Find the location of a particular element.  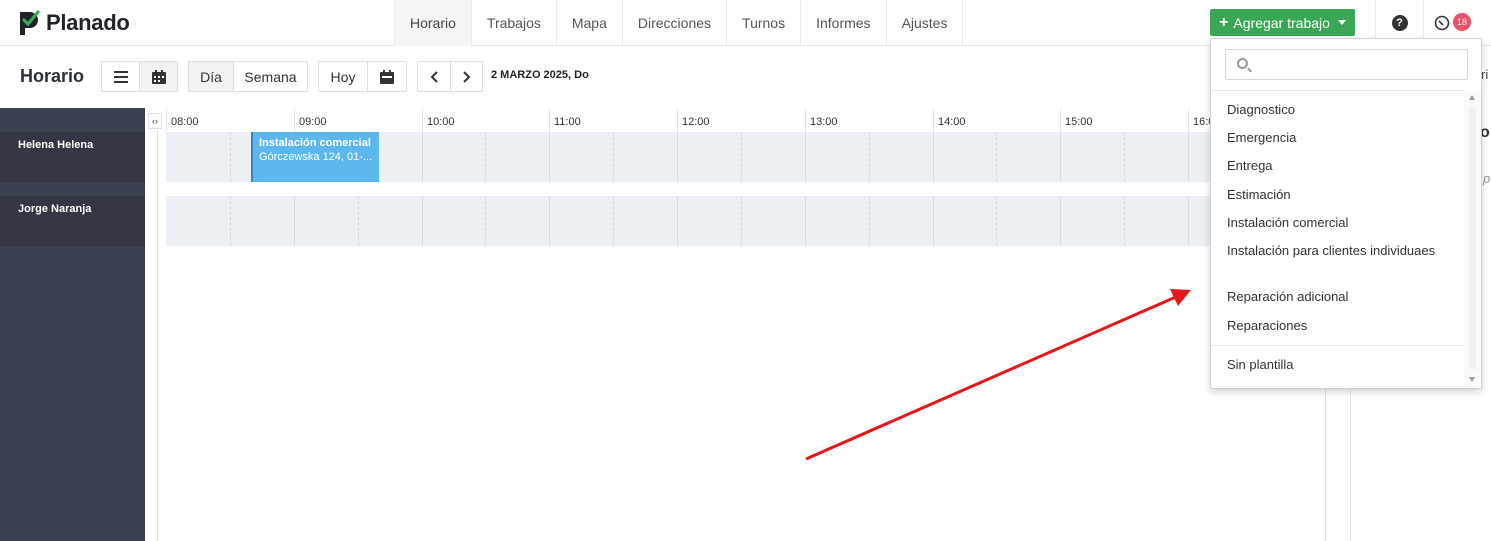

logo-check-icon is located at coordinates (30, 22).